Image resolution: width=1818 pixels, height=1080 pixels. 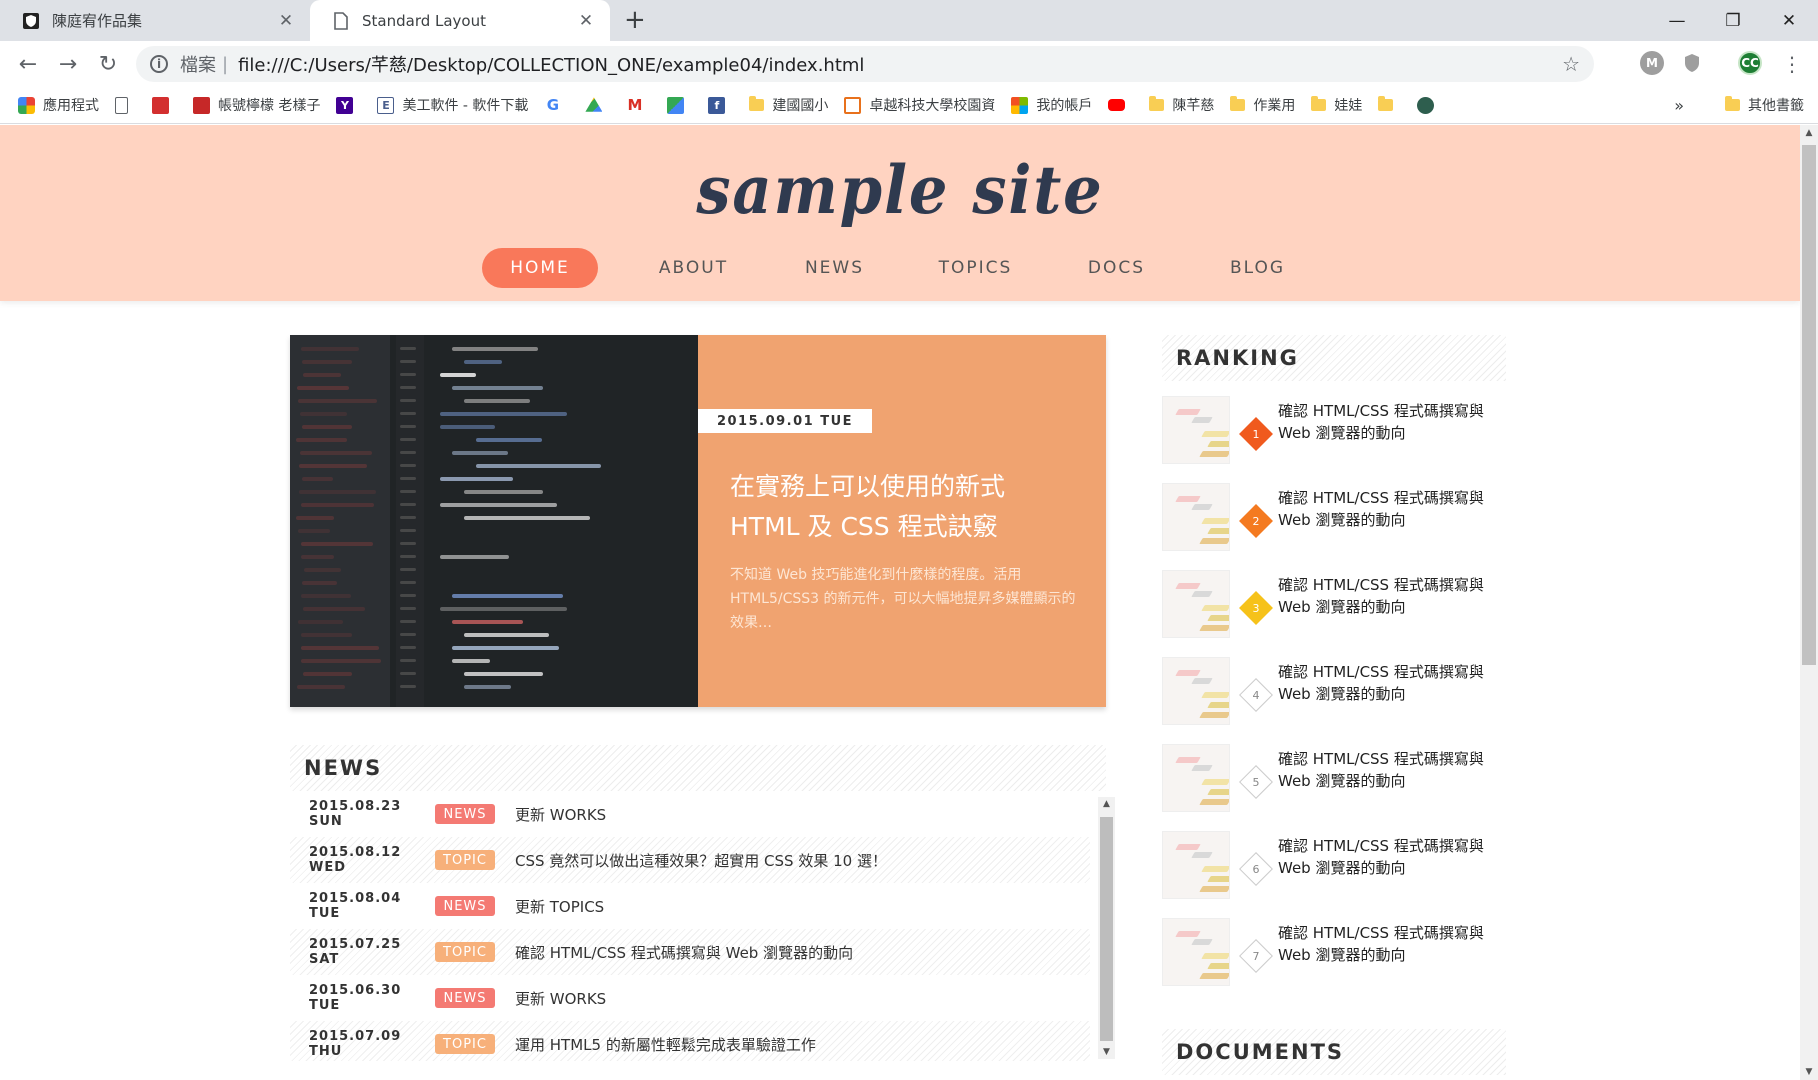 What do you see at coordinates (553, 105) in the screenshot?
I see `google-icon: G` at bounding box center [553, 105].